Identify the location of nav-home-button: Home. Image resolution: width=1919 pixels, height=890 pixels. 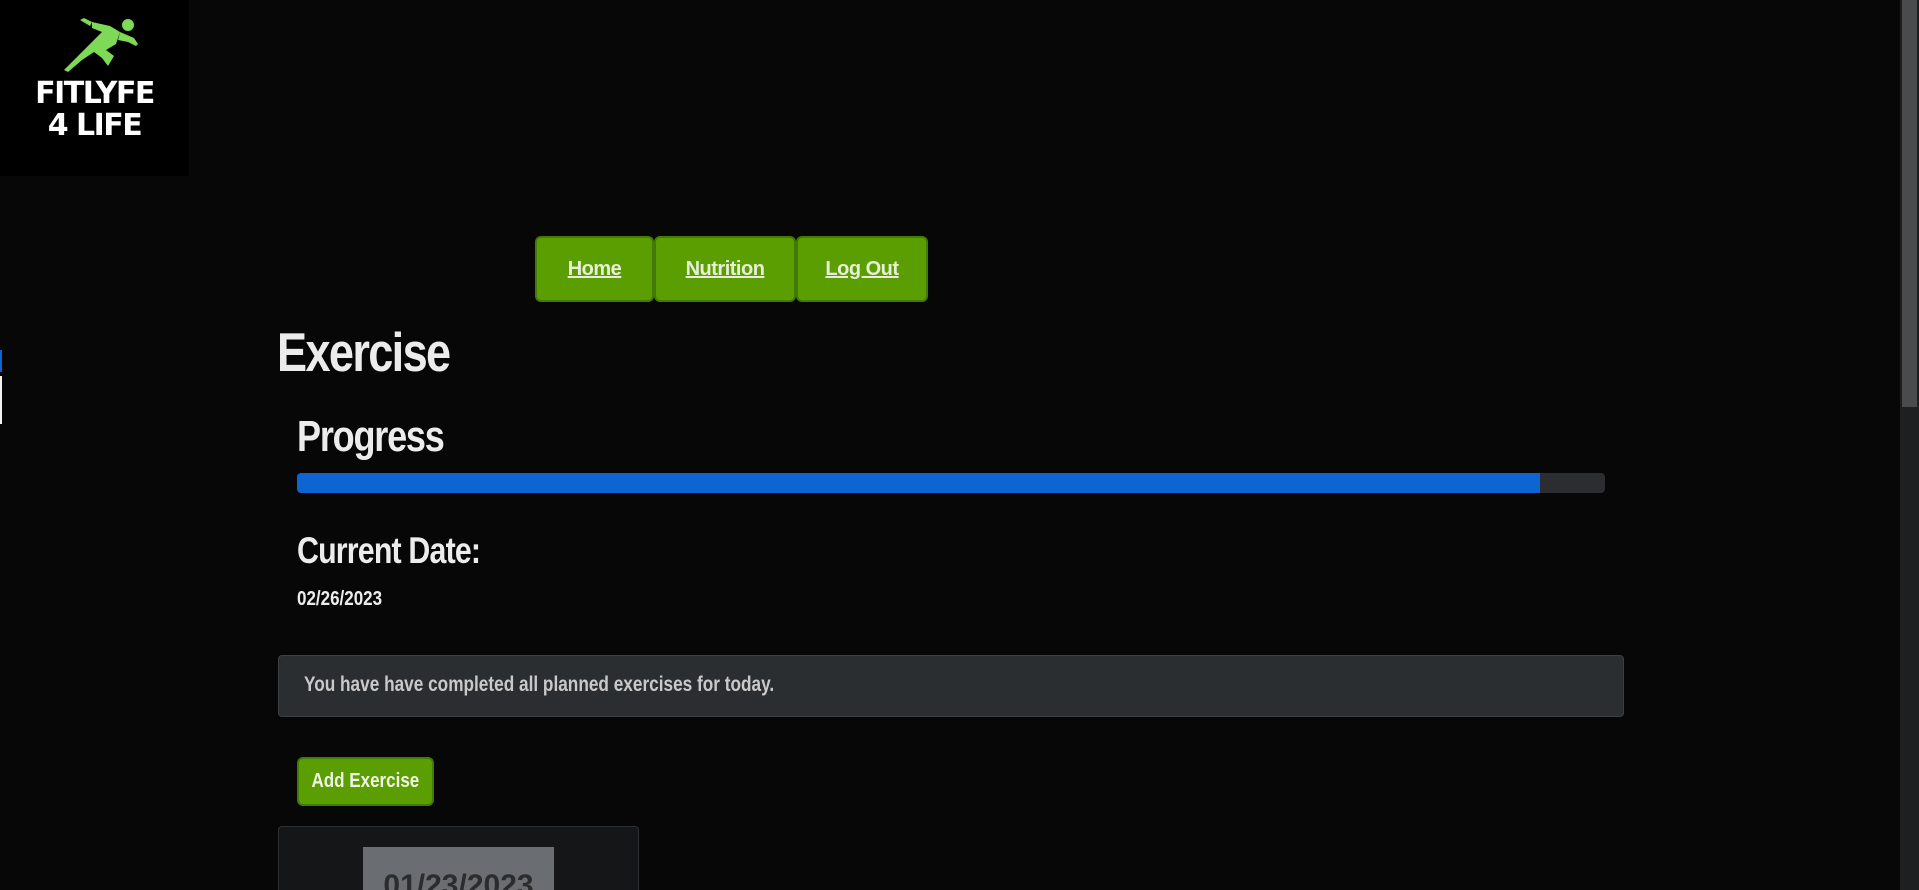
(594, 269).